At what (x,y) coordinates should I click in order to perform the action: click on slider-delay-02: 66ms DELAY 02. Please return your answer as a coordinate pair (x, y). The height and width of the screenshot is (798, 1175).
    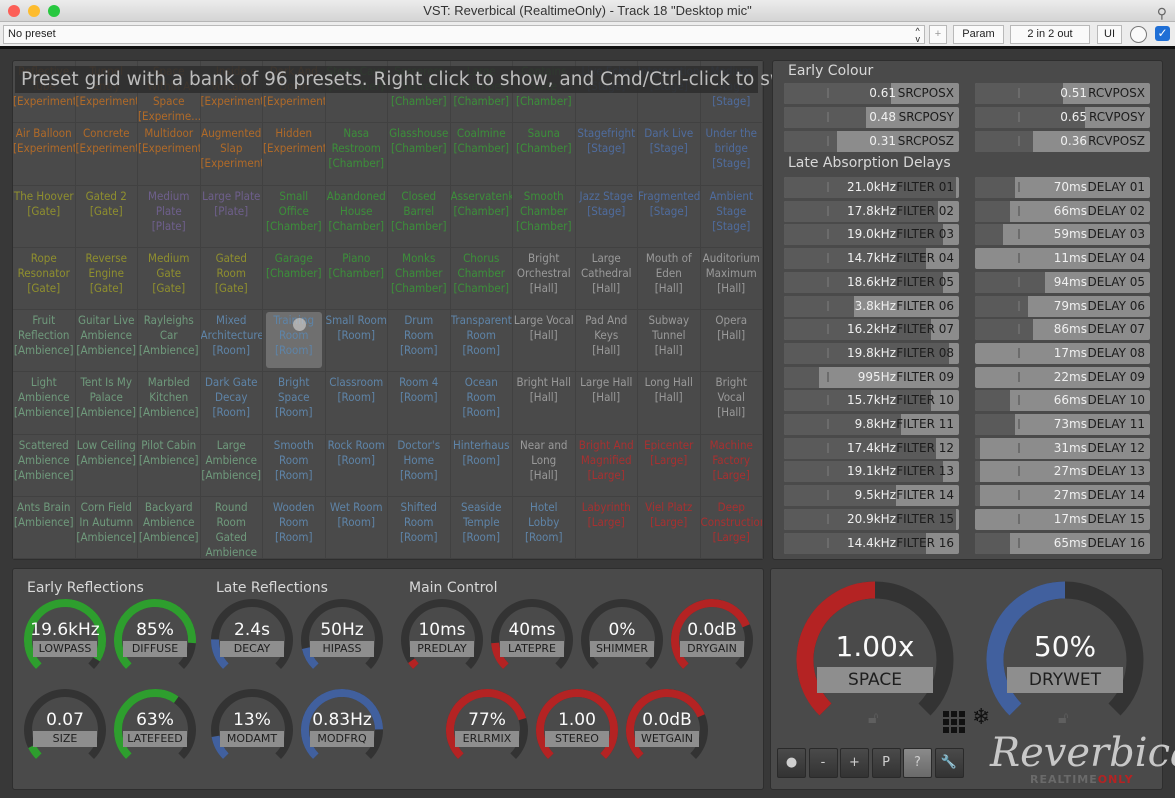
    Looking at the image, I should click on (1062, 211).